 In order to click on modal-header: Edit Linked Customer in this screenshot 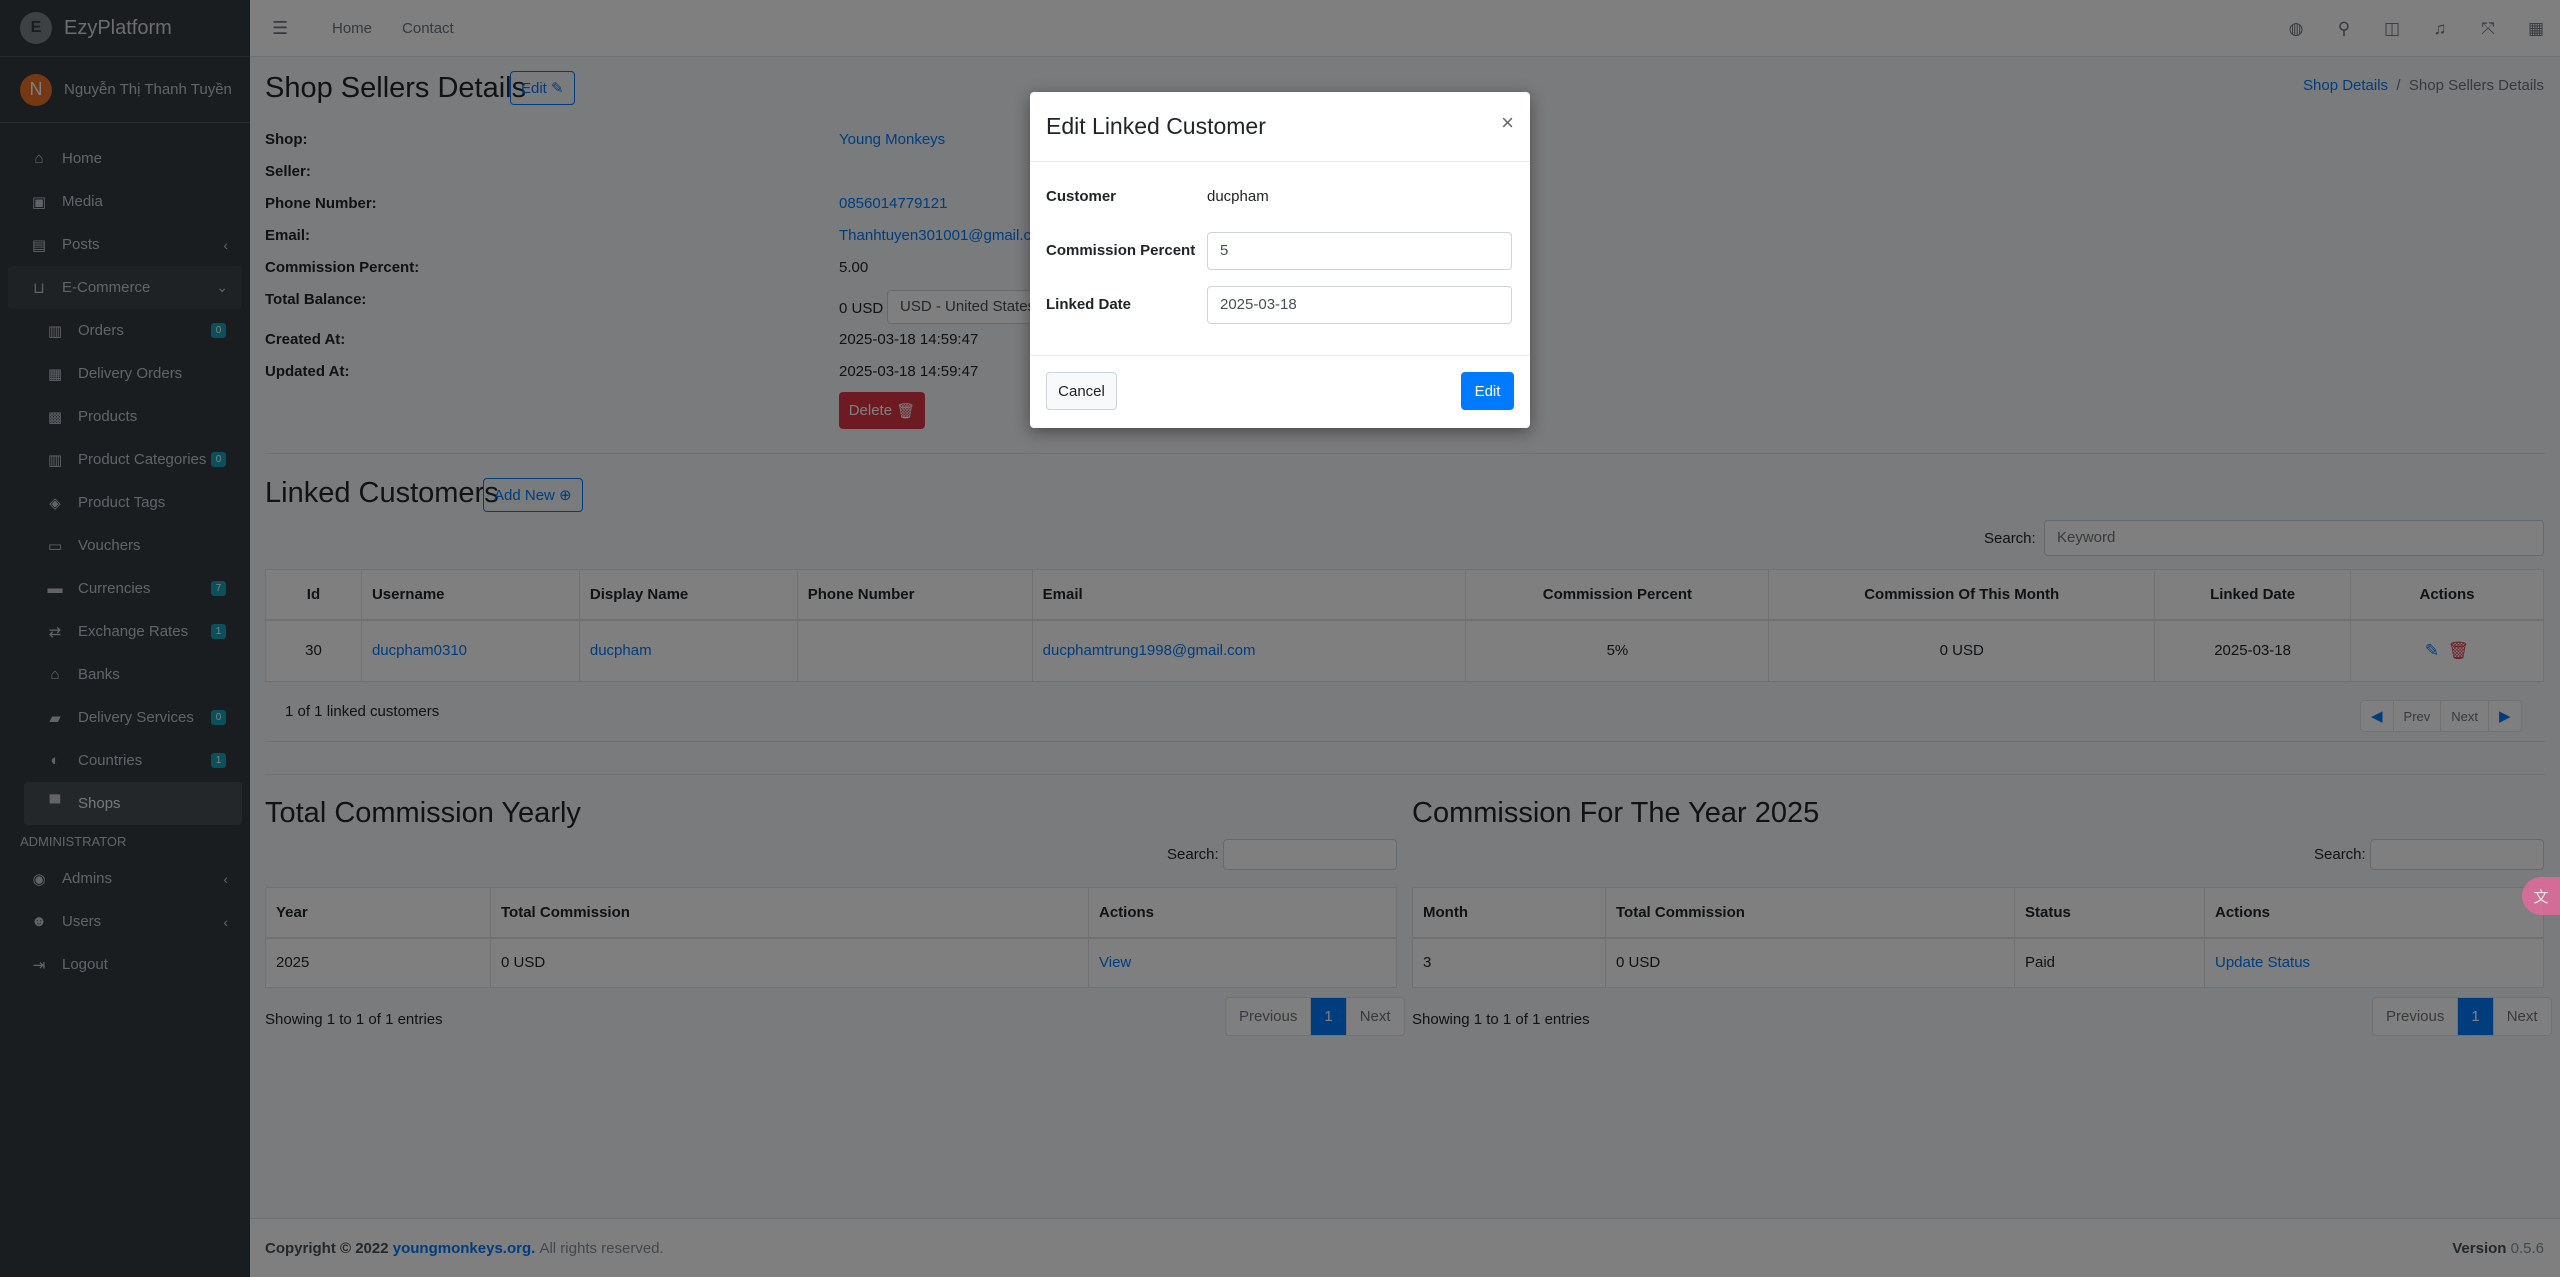, I will do `click(1280, 127)`.